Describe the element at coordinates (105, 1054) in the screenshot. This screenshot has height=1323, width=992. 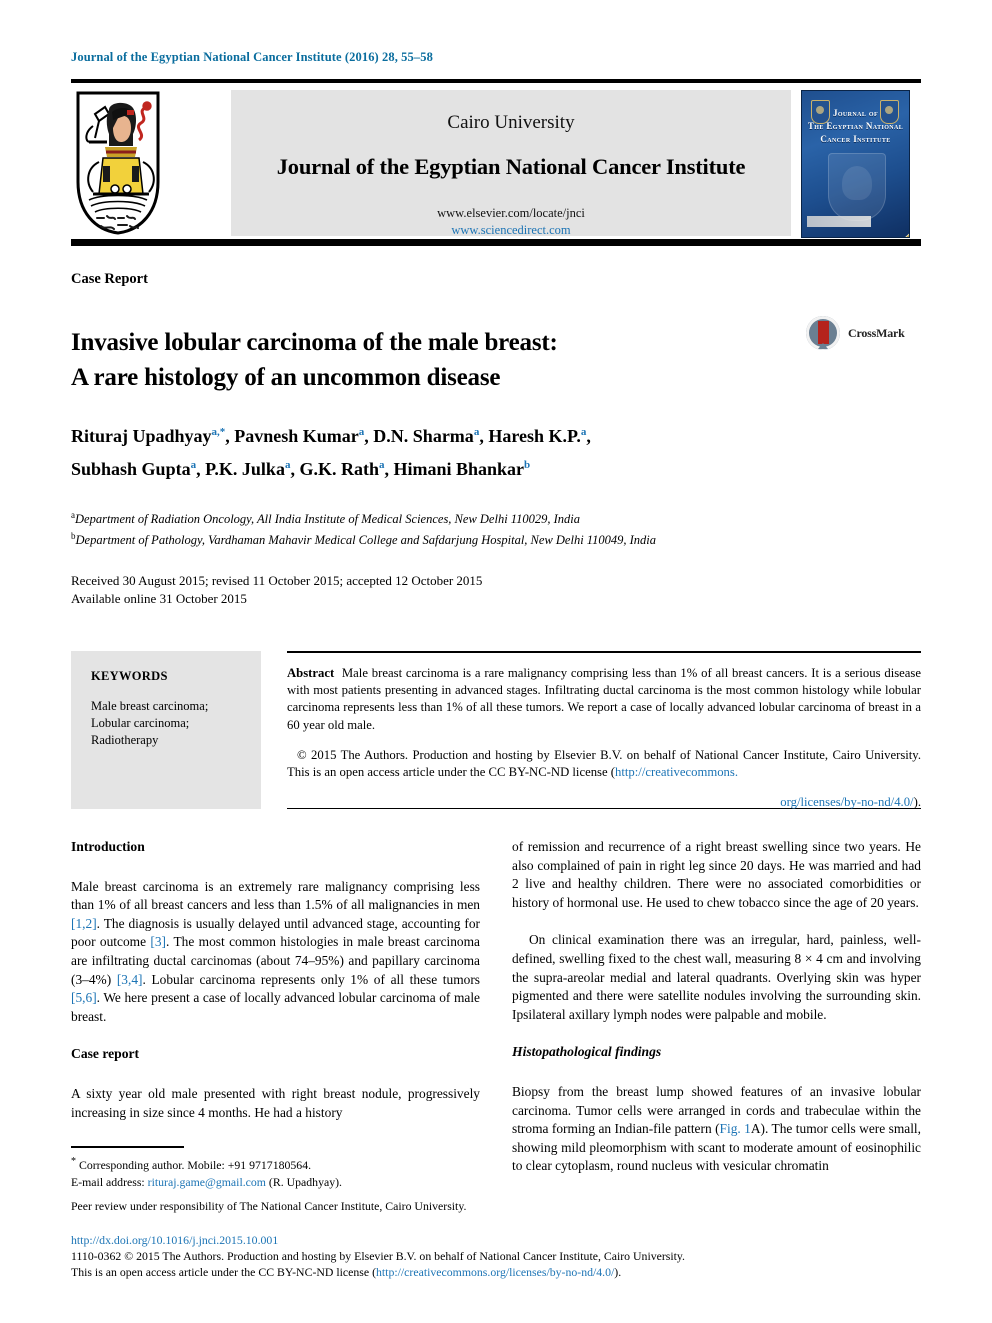
I see `section-heading-case-report: Case report` at that location.